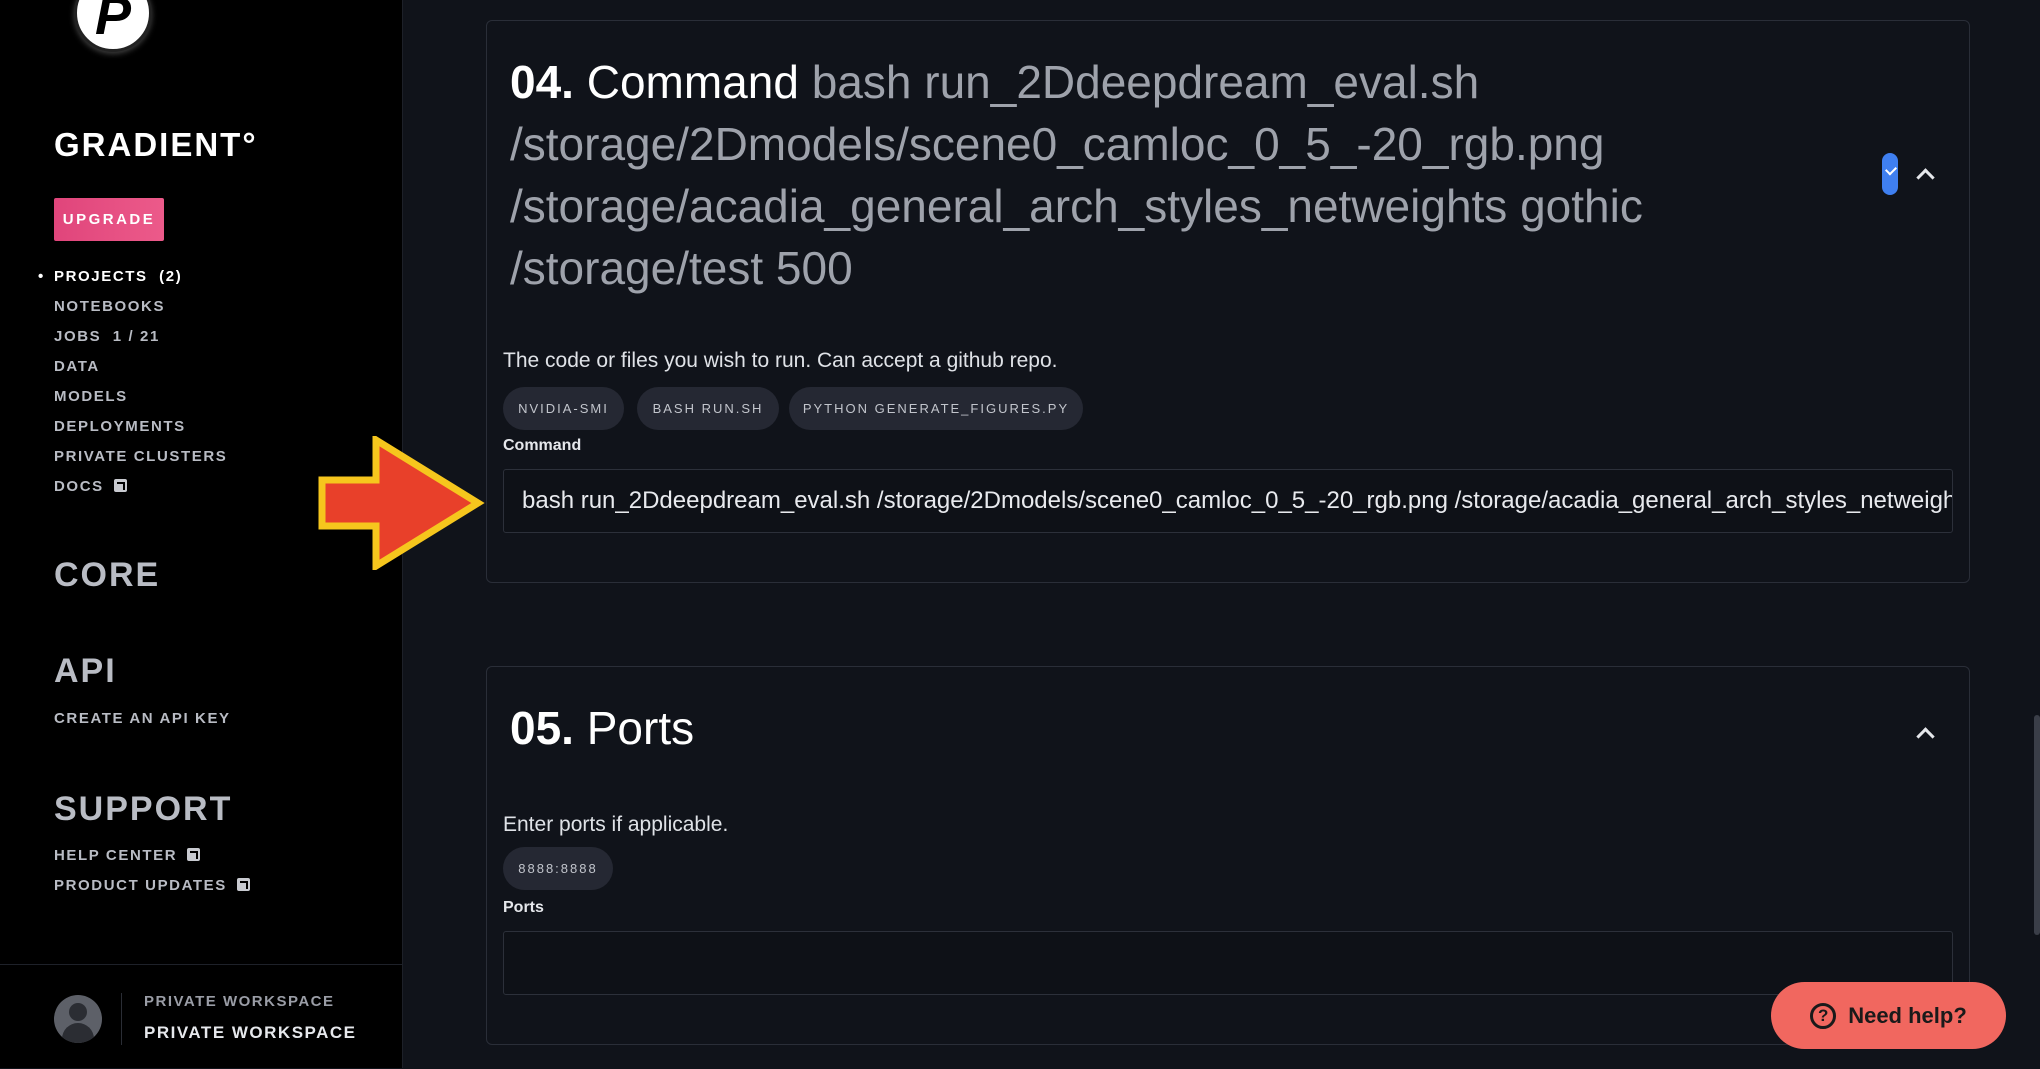 The image size is (2040, 1069). Describe the element at coordinates (152, 885) in the screenshot. I see `product-updates-link: PRODUCT UPDATES` at that location.